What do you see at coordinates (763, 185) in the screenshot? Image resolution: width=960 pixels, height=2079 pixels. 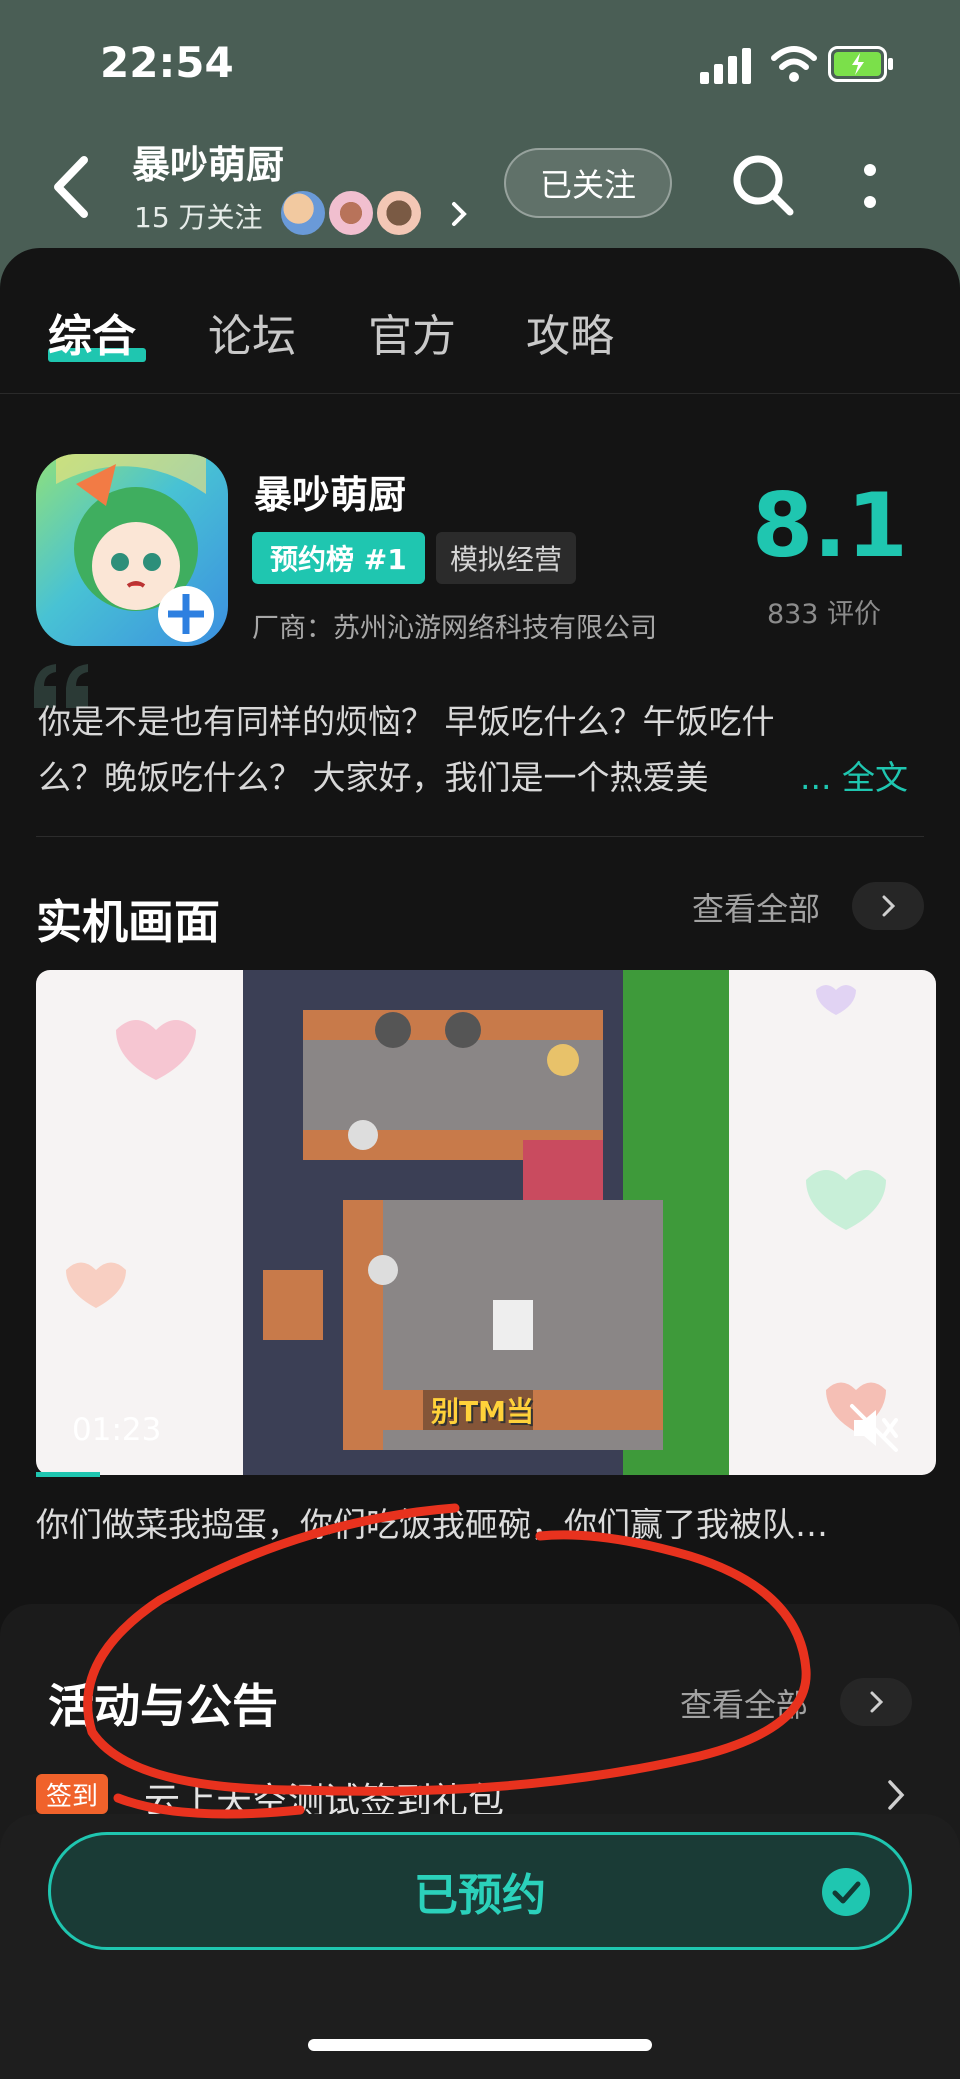 I see `search-icon` at bounding box center [763, 185].